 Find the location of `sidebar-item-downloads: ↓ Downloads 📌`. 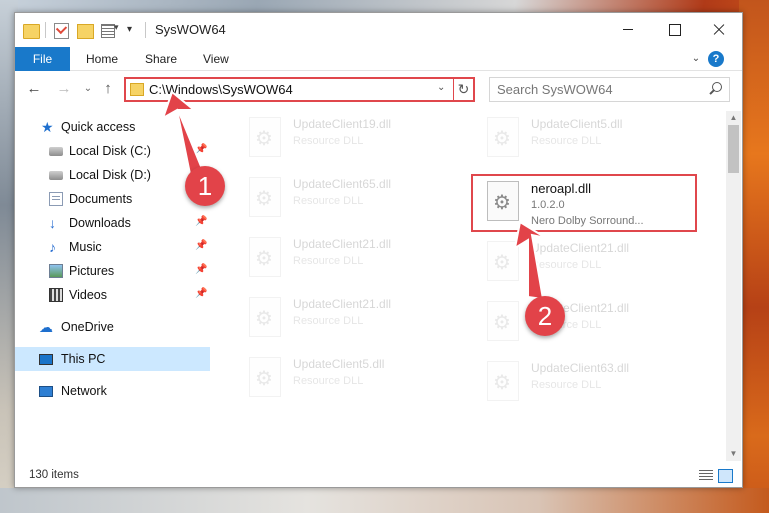

sidebar-item-downloads: ↓ Downloads 📌 is located at coordinates (112, 223).